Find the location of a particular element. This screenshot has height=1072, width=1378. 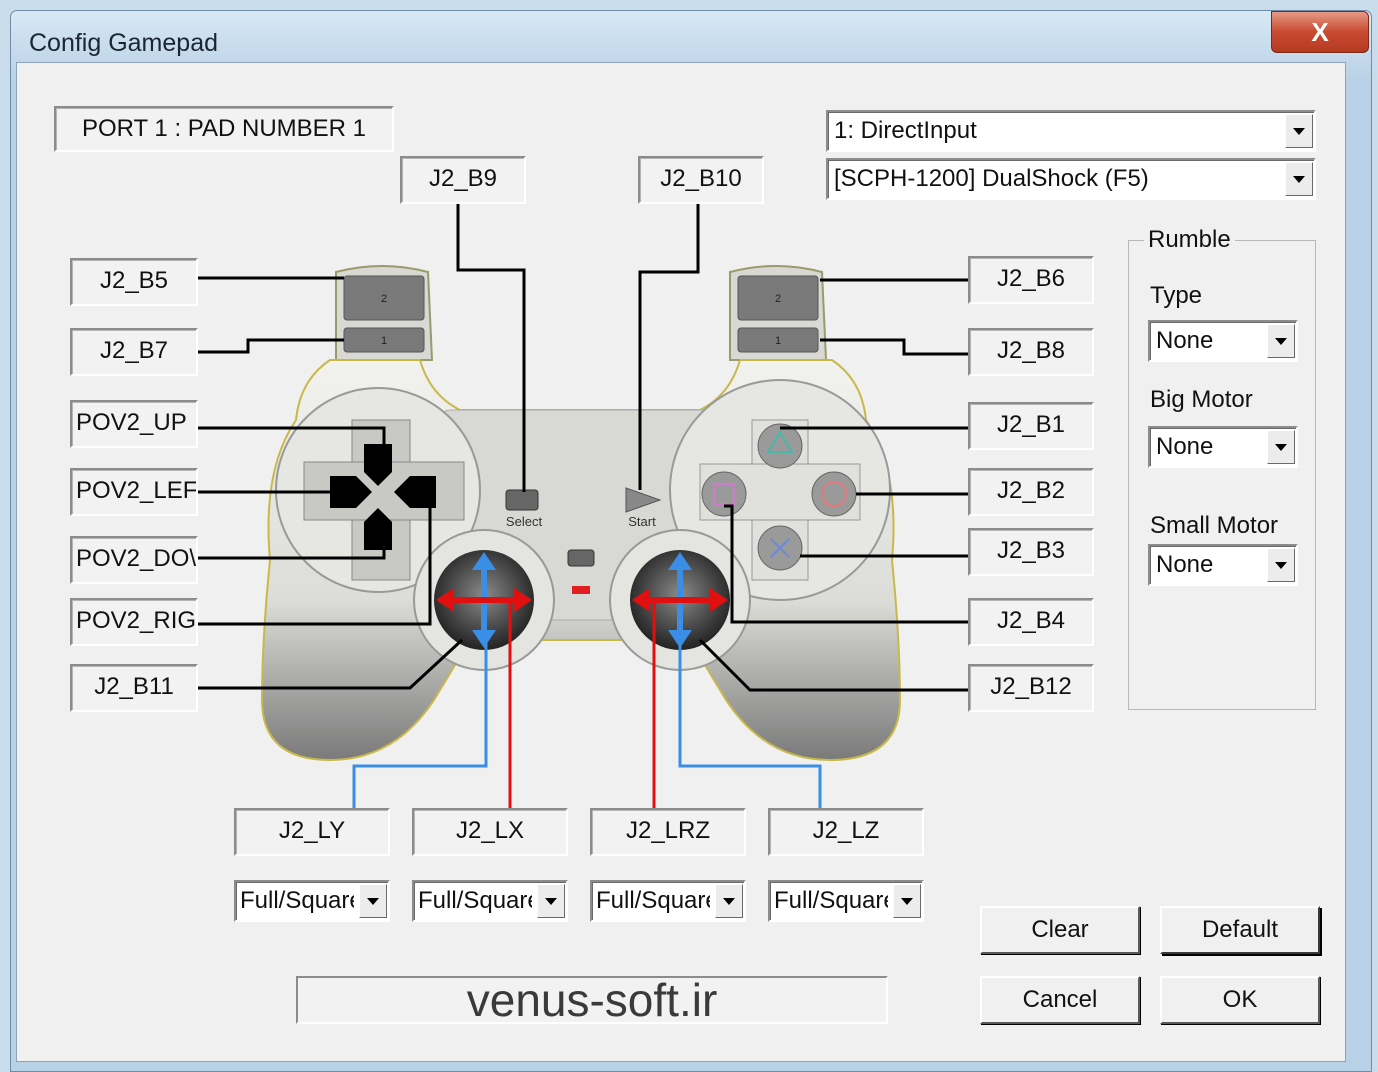

rumble-group is located at coordinates (1222, 475).